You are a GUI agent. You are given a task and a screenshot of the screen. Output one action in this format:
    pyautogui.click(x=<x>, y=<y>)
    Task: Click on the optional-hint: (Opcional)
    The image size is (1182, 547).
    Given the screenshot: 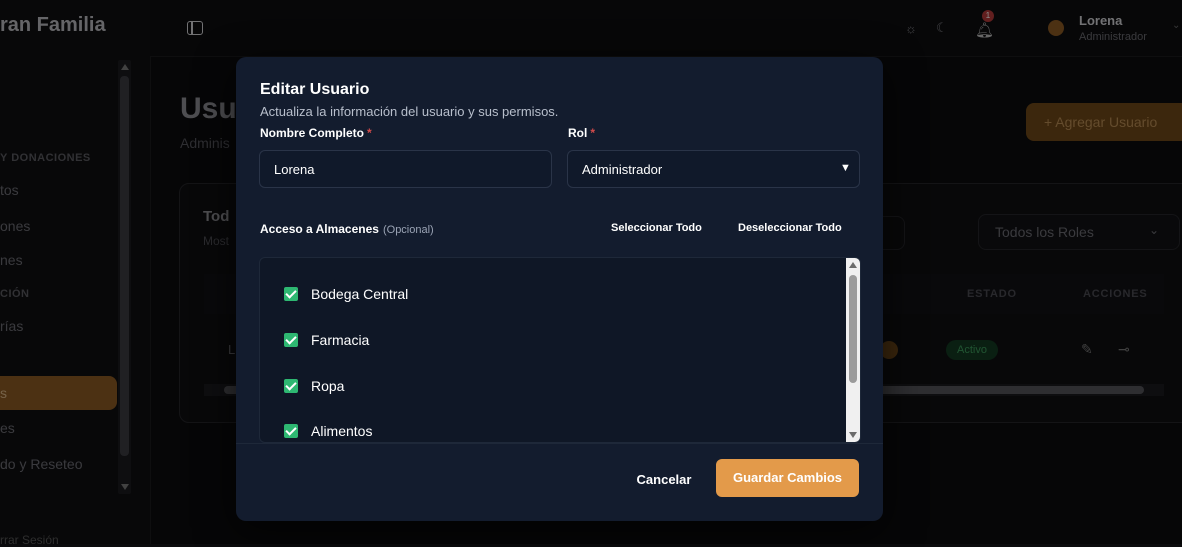 What is the action you would take?
    pyautogui.click(x=408, y=230)
    